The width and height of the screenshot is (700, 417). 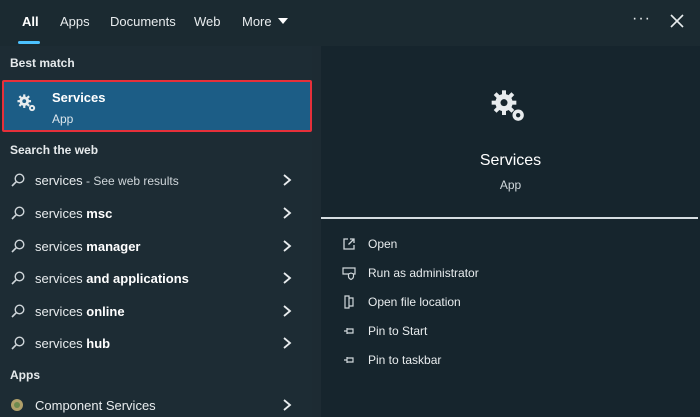 I want to click on detail-subtitle: App, so click(x=510, y=185).